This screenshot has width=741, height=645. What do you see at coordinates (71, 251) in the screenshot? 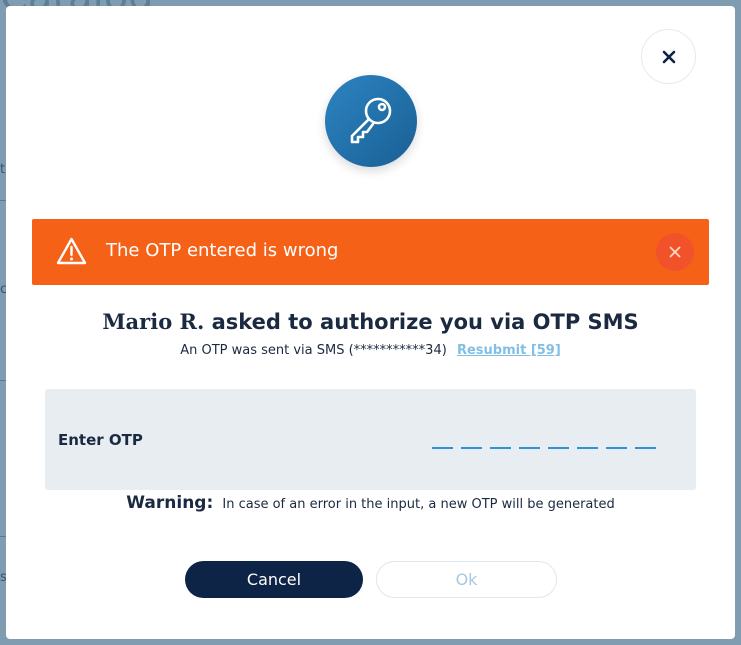
I see `warning-icon` at bounding box center [71, 251].